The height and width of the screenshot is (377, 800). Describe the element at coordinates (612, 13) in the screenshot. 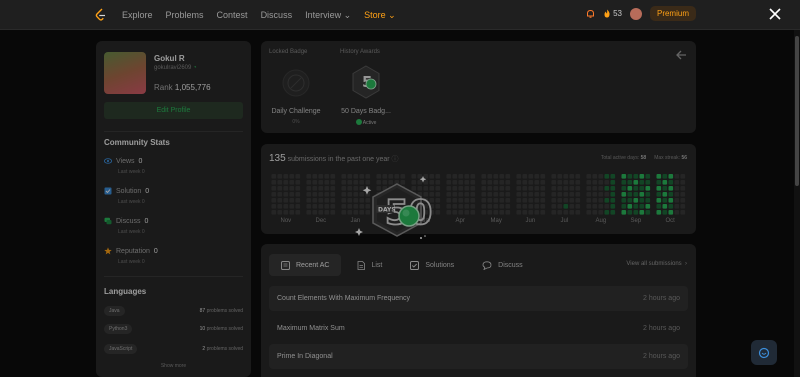

I see `streak-counter: 53` at that location.